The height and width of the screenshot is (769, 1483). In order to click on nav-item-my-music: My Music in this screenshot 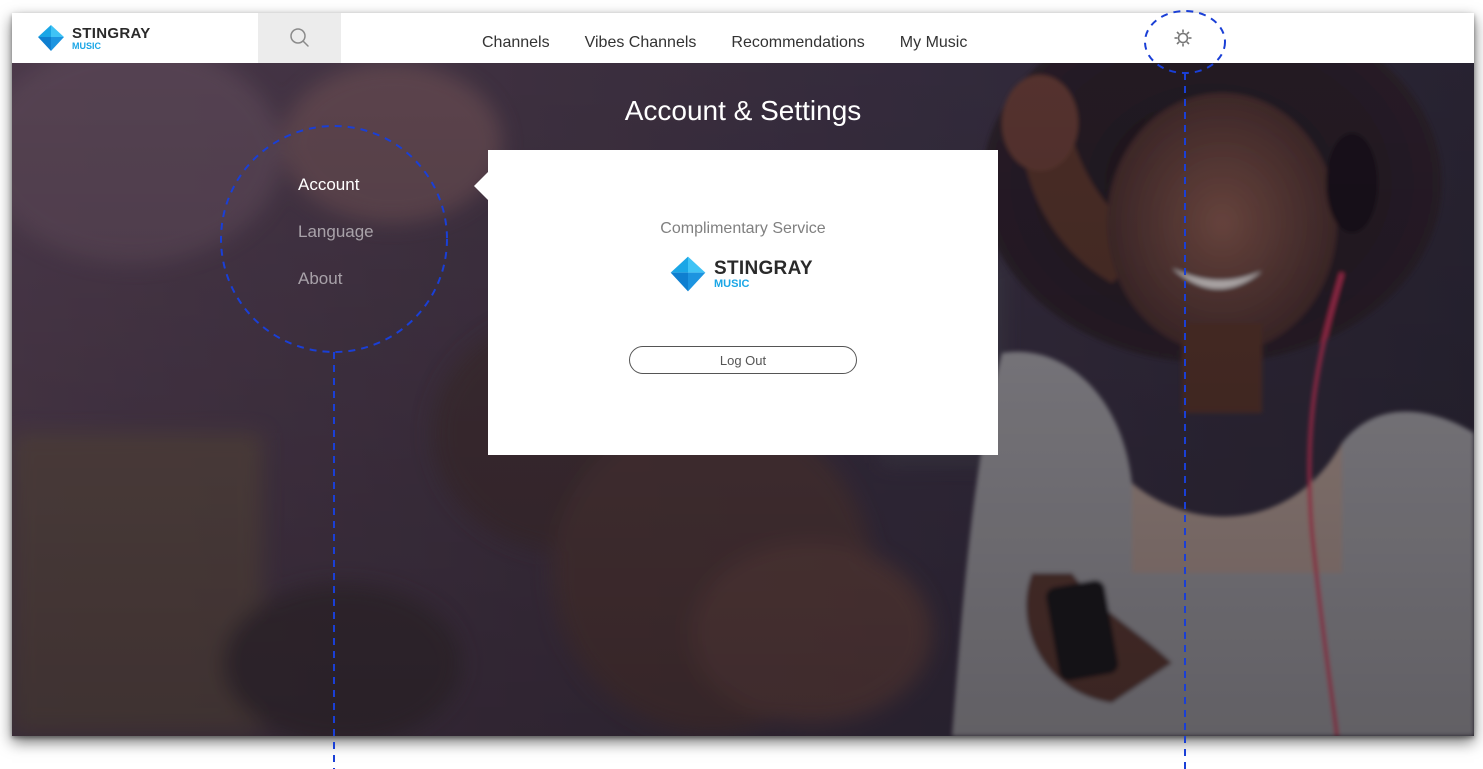, I will do `click(934, 38)`.